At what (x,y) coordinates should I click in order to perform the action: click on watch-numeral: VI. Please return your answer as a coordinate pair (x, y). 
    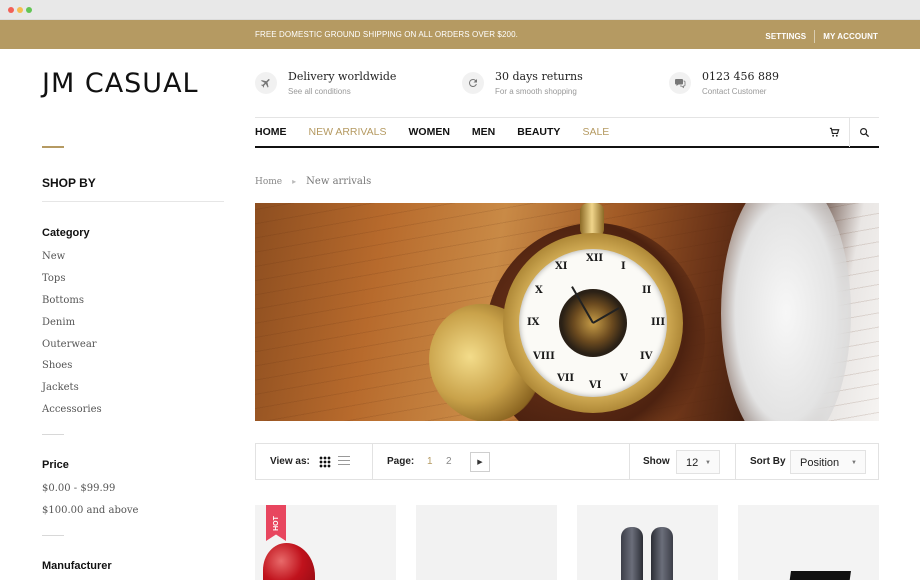
    Looking at the image, I should click on (595, 385).